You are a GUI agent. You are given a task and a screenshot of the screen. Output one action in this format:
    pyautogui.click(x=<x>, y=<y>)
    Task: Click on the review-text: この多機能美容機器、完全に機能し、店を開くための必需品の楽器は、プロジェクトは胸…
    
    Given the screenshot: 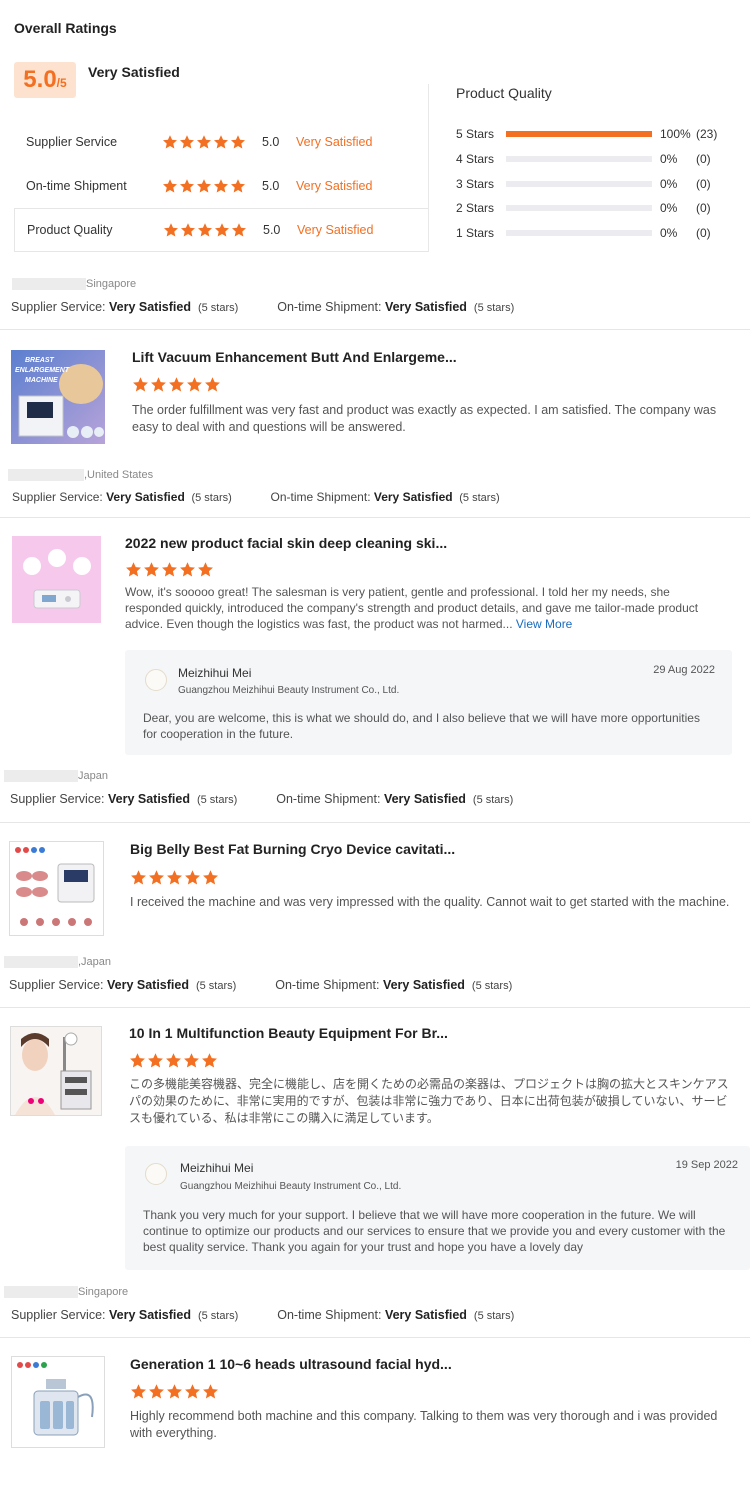 What is the action you would take?
    pyautogui.click(x=429, y=1101)
    